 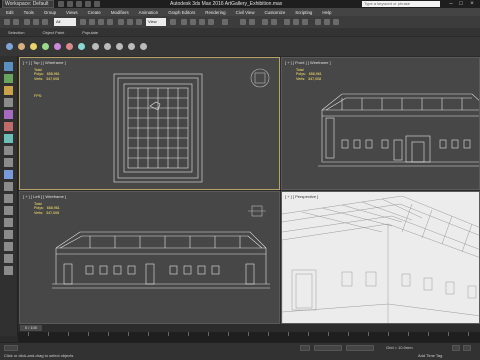 I want to click on tab-object-paint: Object Paint, so click(x=53, y=32).